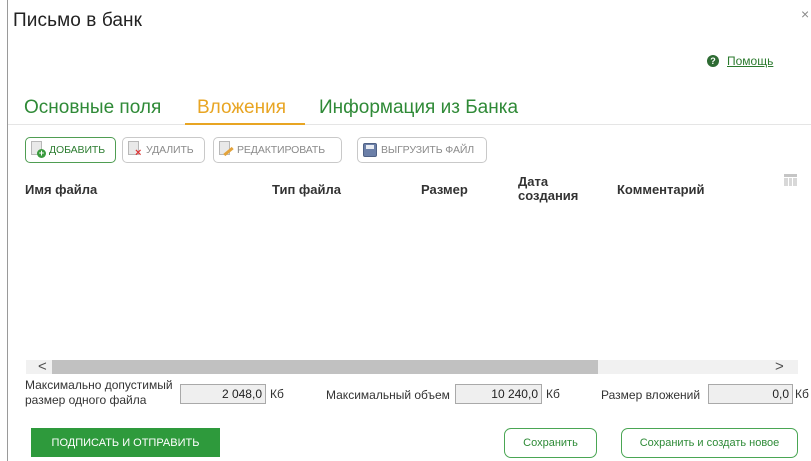 The width and height of the screenshot is (811, 461). What do you see at coordinates (281, 150) in the screenshot?
I see `edit-button-label: РЕДАКТИРОВАТЬ` at bounding box center [281, 150].